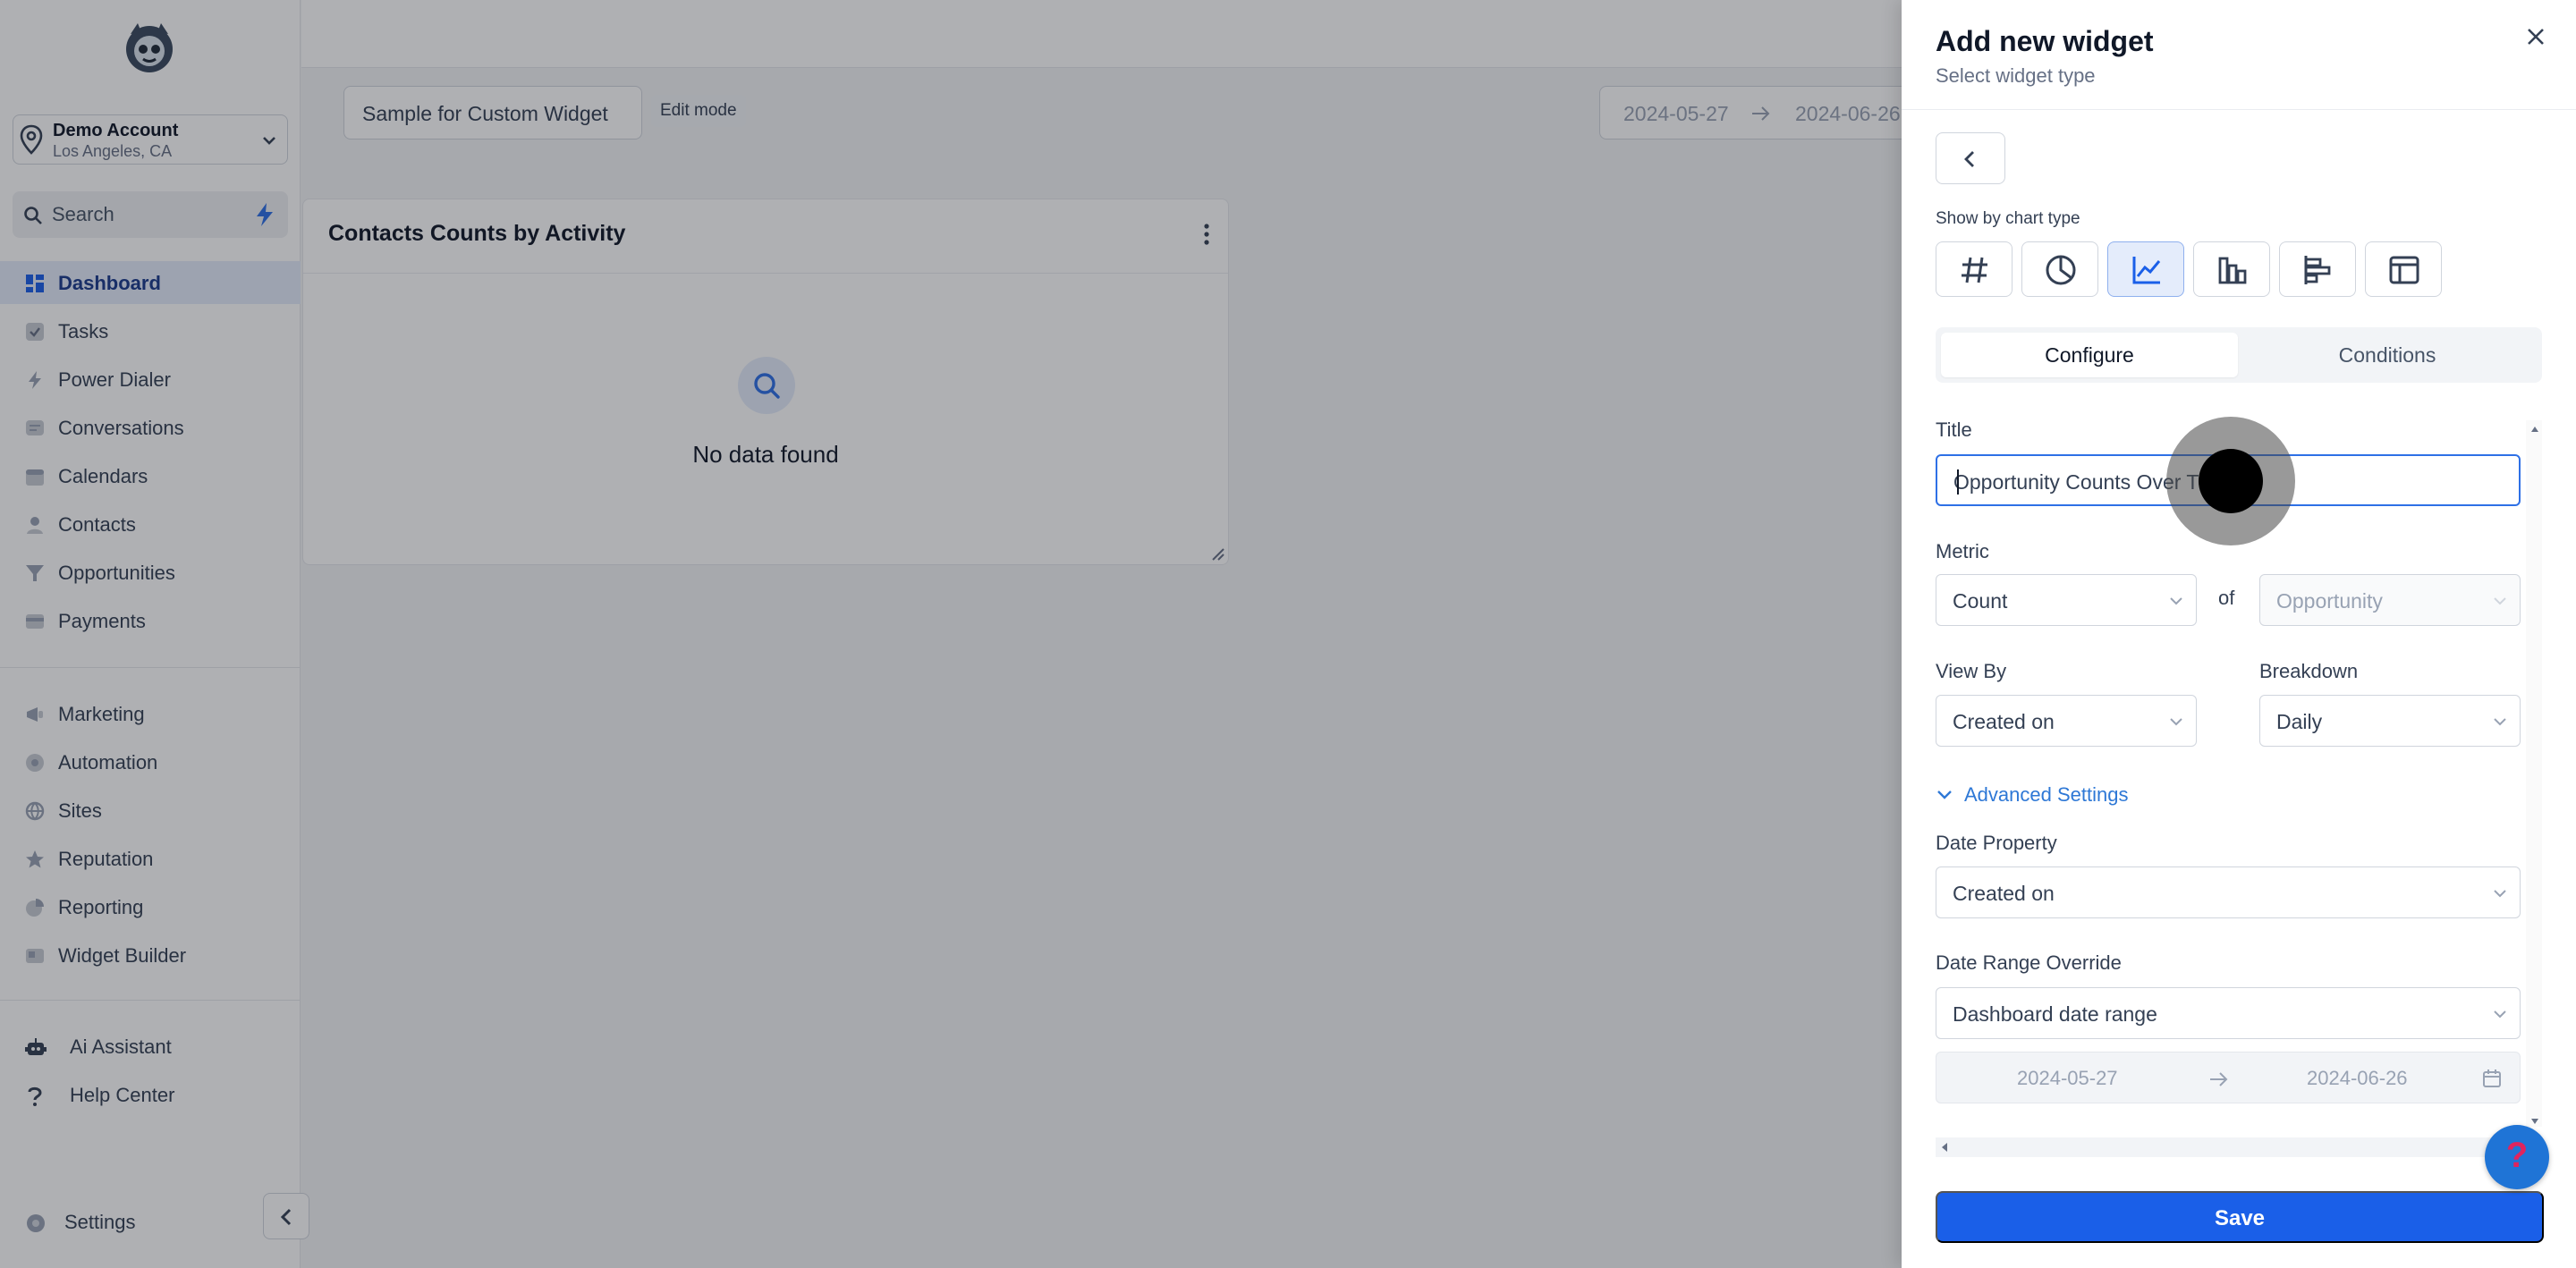 This screenshot has width=2576, height=1268. What do you see at coordinates (2228, 1013) in the screenshot?
I see `date-range-override-select: Dashboard date range` at bounding box center [2228, 1013].